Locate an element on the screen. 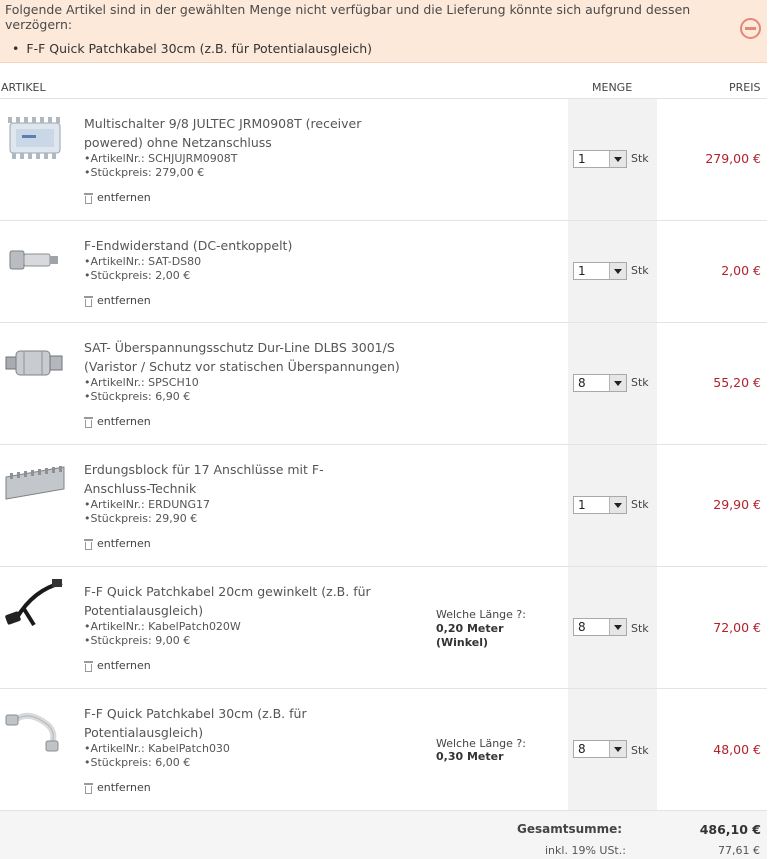 The height and width of the screenshot is (859, 773). article-number: ArtikelNr.: KabelPatch020W is located at coordinates (162, 627).